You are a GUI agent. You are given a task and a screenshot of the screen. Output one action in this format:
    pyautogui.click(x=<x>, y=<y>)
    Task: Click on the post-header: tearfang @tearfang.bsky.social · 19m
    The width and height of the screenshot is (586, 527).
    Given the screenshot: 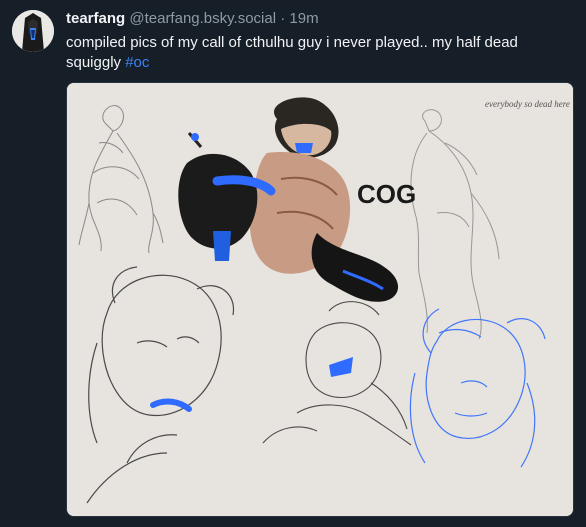 What is the action you would take?
    pyautogui.click(x=192, y=19)
    